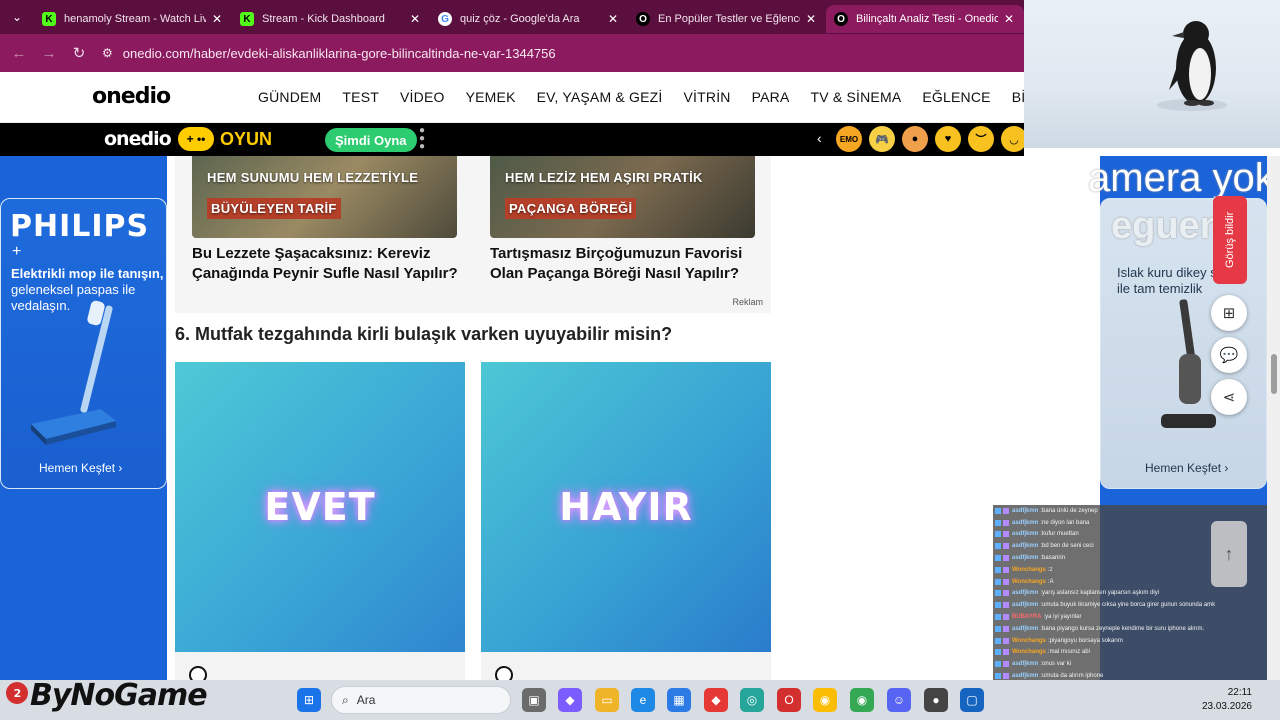  I want to click on answer-label: HAYIR, so click(626, 507).